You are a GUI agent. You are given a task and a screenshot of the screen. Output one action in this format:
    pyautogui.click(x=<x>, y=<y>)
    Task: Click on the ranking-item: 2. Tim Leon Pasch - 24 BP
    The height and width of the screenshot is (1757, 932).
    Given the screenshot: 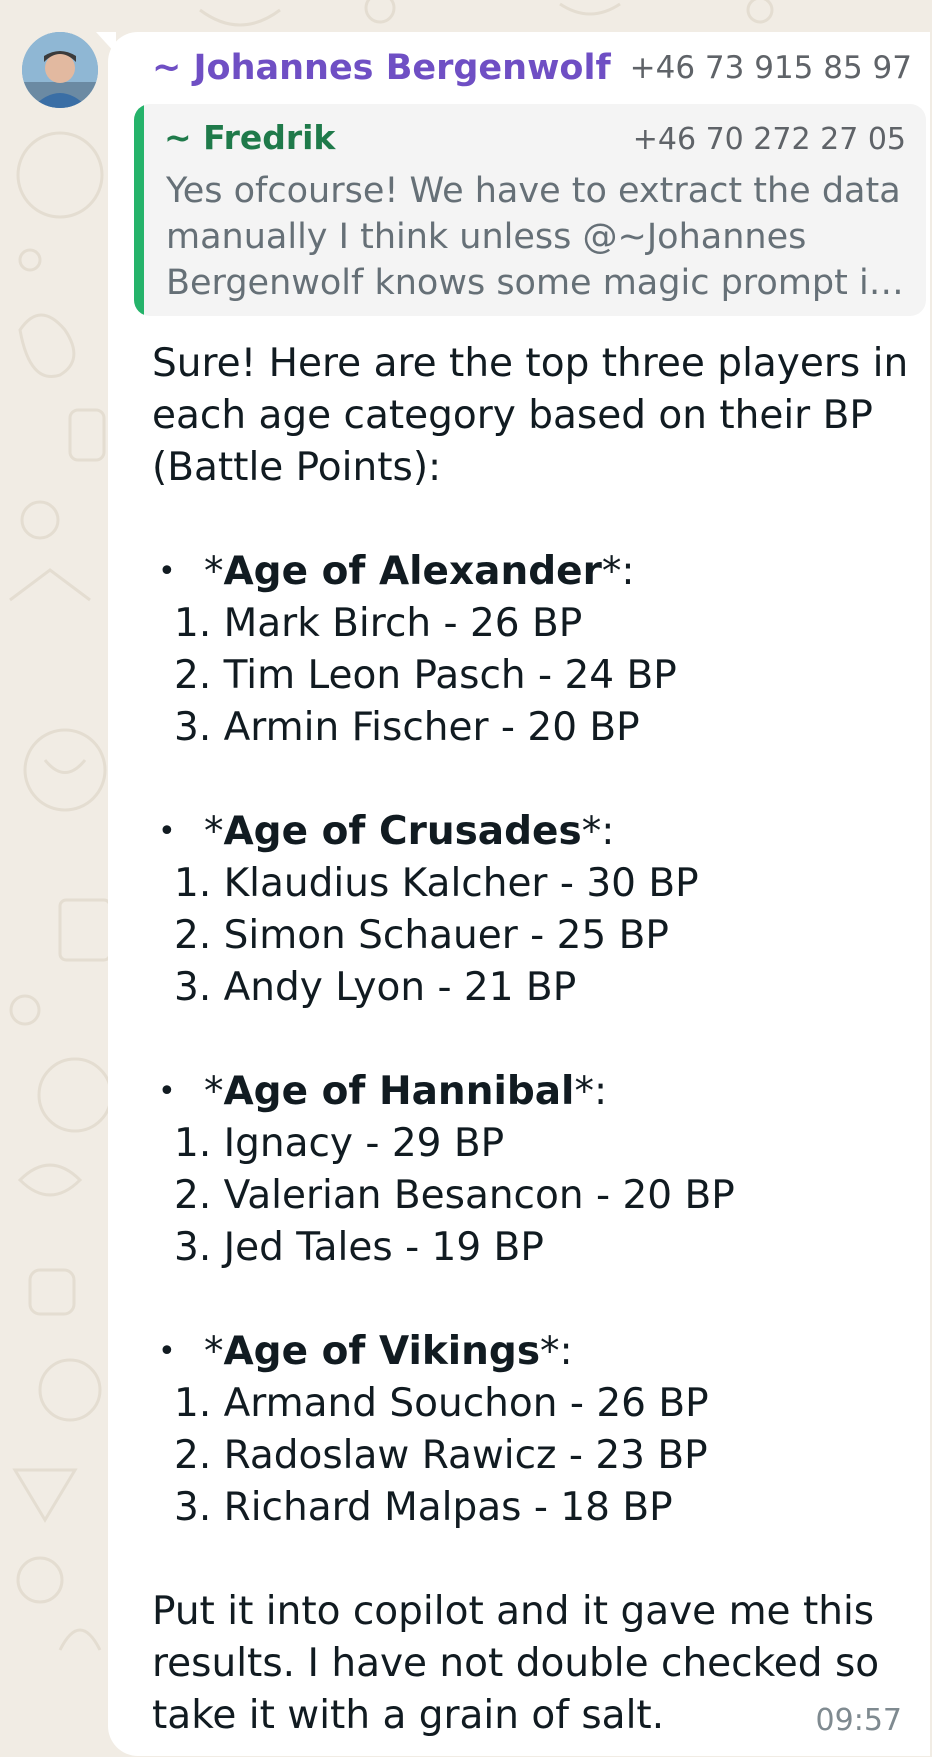 What is the action you would take?
    pyautogui.click(x=425, y=675)
    